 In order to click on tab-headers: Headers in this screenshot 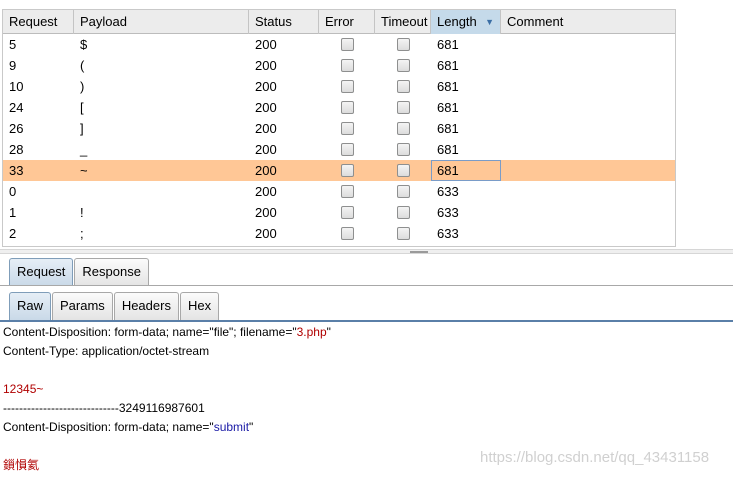, I will do `click(146, 306)`.